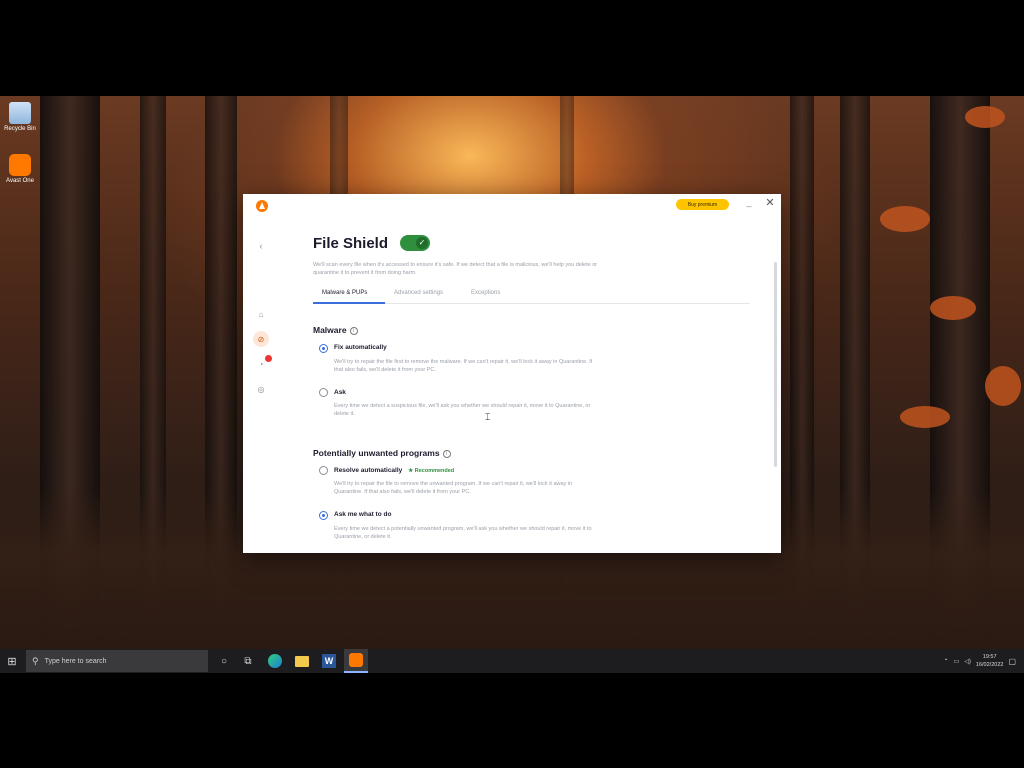 The width and height of the screenshot is (1024, 768). Describe the element at coordinates (323, 348) in the screenshot. I see `fix-automatically-radio` at that location.